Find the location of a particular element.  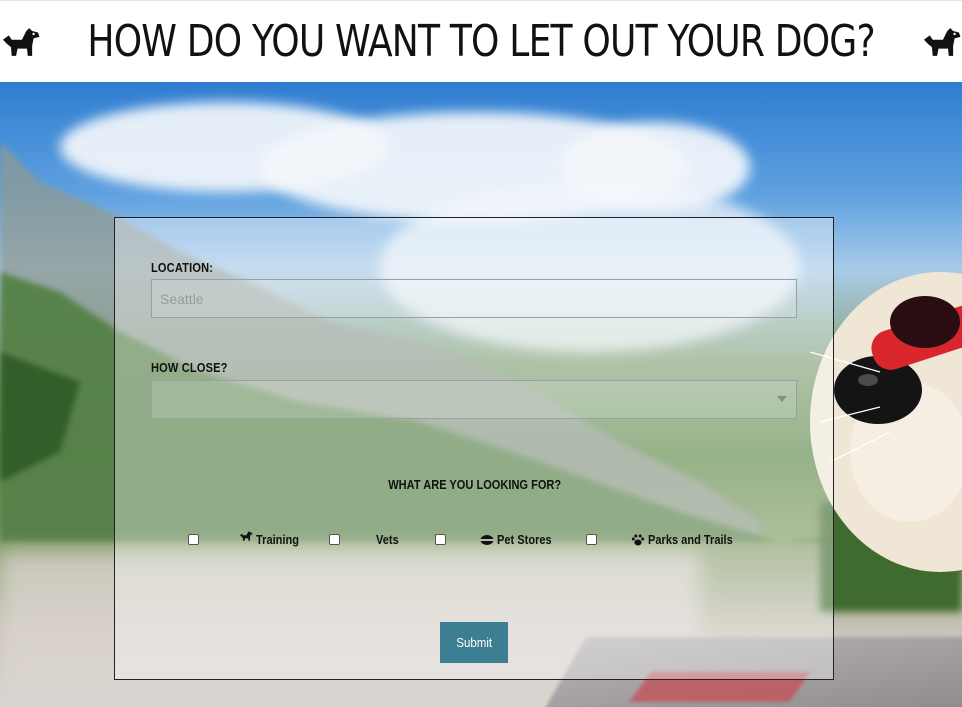

vets-checkbox is located at coordinates (334, 539).